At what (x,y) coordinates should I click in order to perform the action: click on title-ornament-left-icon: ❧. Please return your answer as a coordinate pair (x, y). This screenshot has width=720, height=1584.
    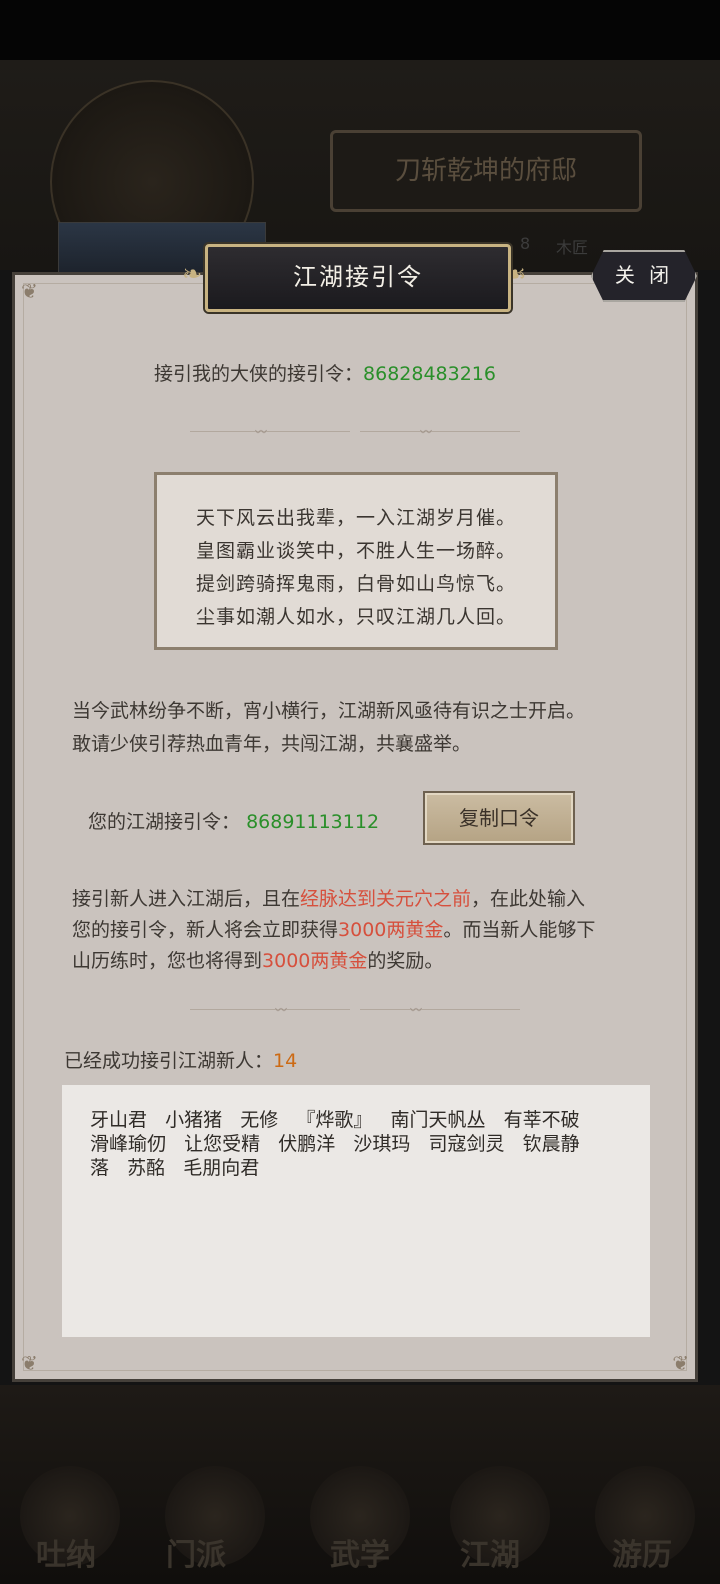
    Looking at the image, I should click on (192, 274).